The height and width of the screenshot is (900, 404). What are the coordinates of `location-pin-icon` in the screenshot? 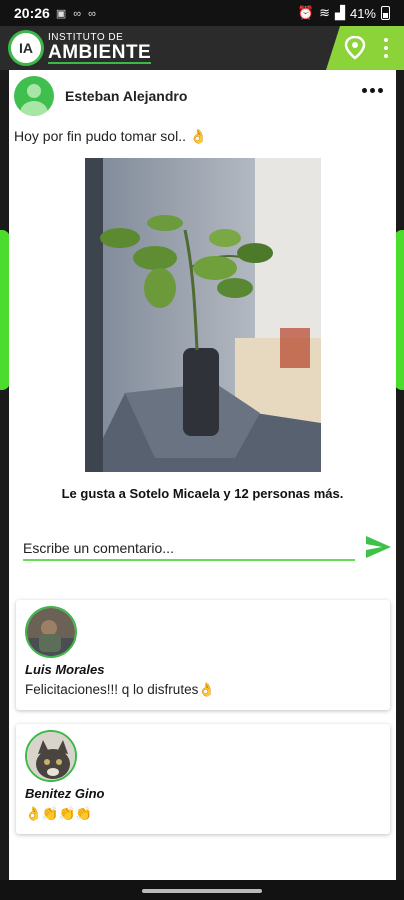 It's located at (355, 48).